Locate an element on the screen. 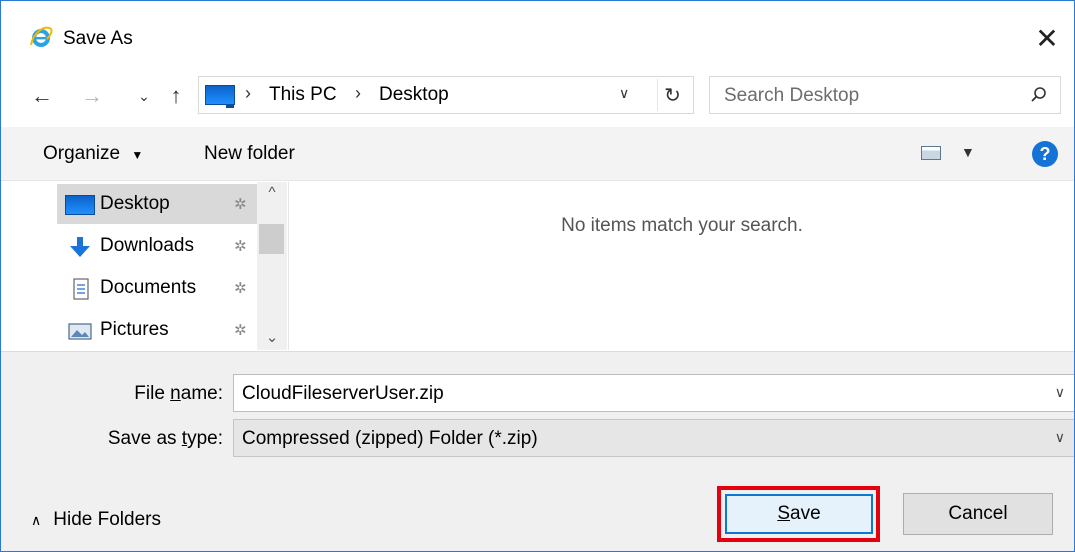  caret-down-icon: ▼ is located at coordinates (137, 155).